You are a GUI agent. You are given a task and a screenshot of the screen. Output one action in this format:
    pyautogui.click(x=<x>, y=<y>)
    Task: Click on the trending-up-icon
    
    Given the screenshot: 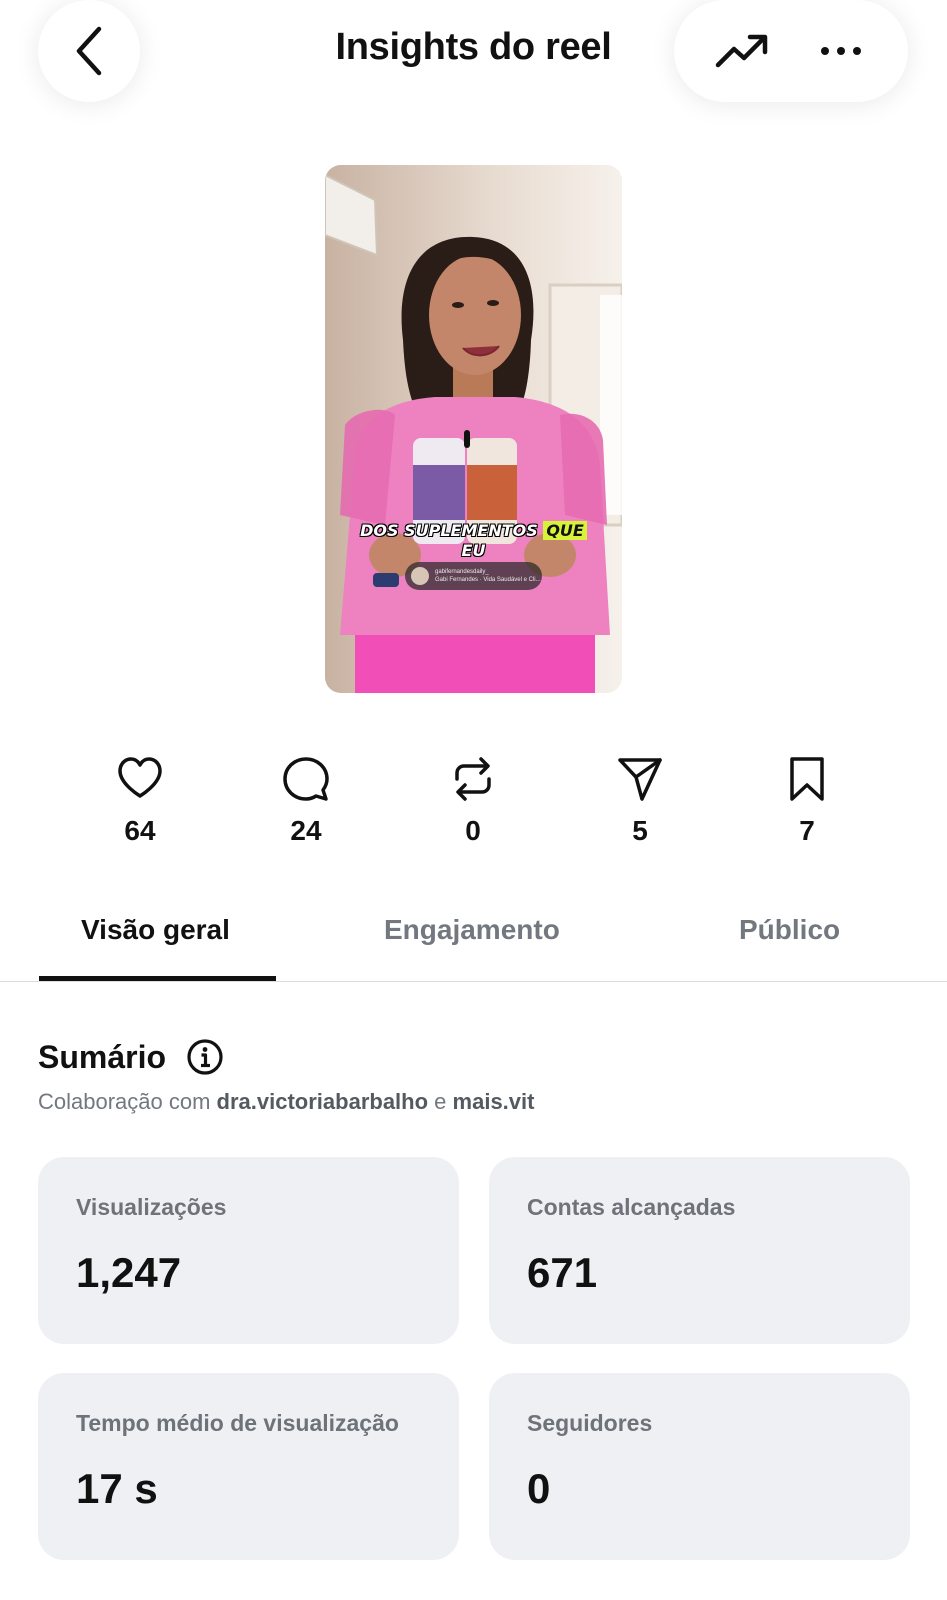 What is the action you would take?
    pyautogui.click(x=741, y=51)
    